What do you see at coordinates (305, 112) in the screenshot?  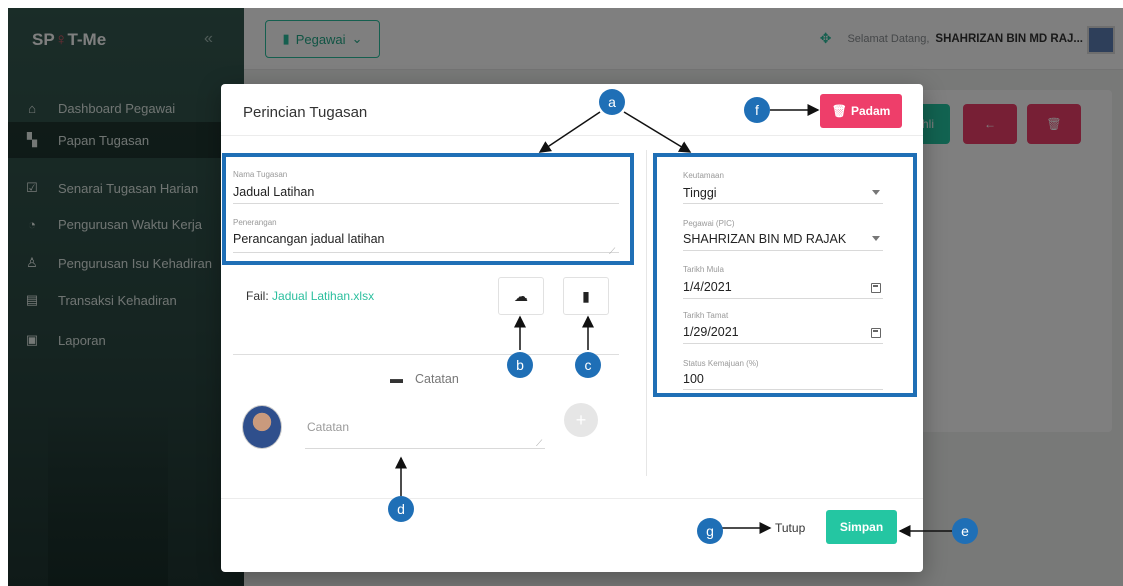 I see `modal-title: Perincian Tugasan` at bounding box center [305, 112].